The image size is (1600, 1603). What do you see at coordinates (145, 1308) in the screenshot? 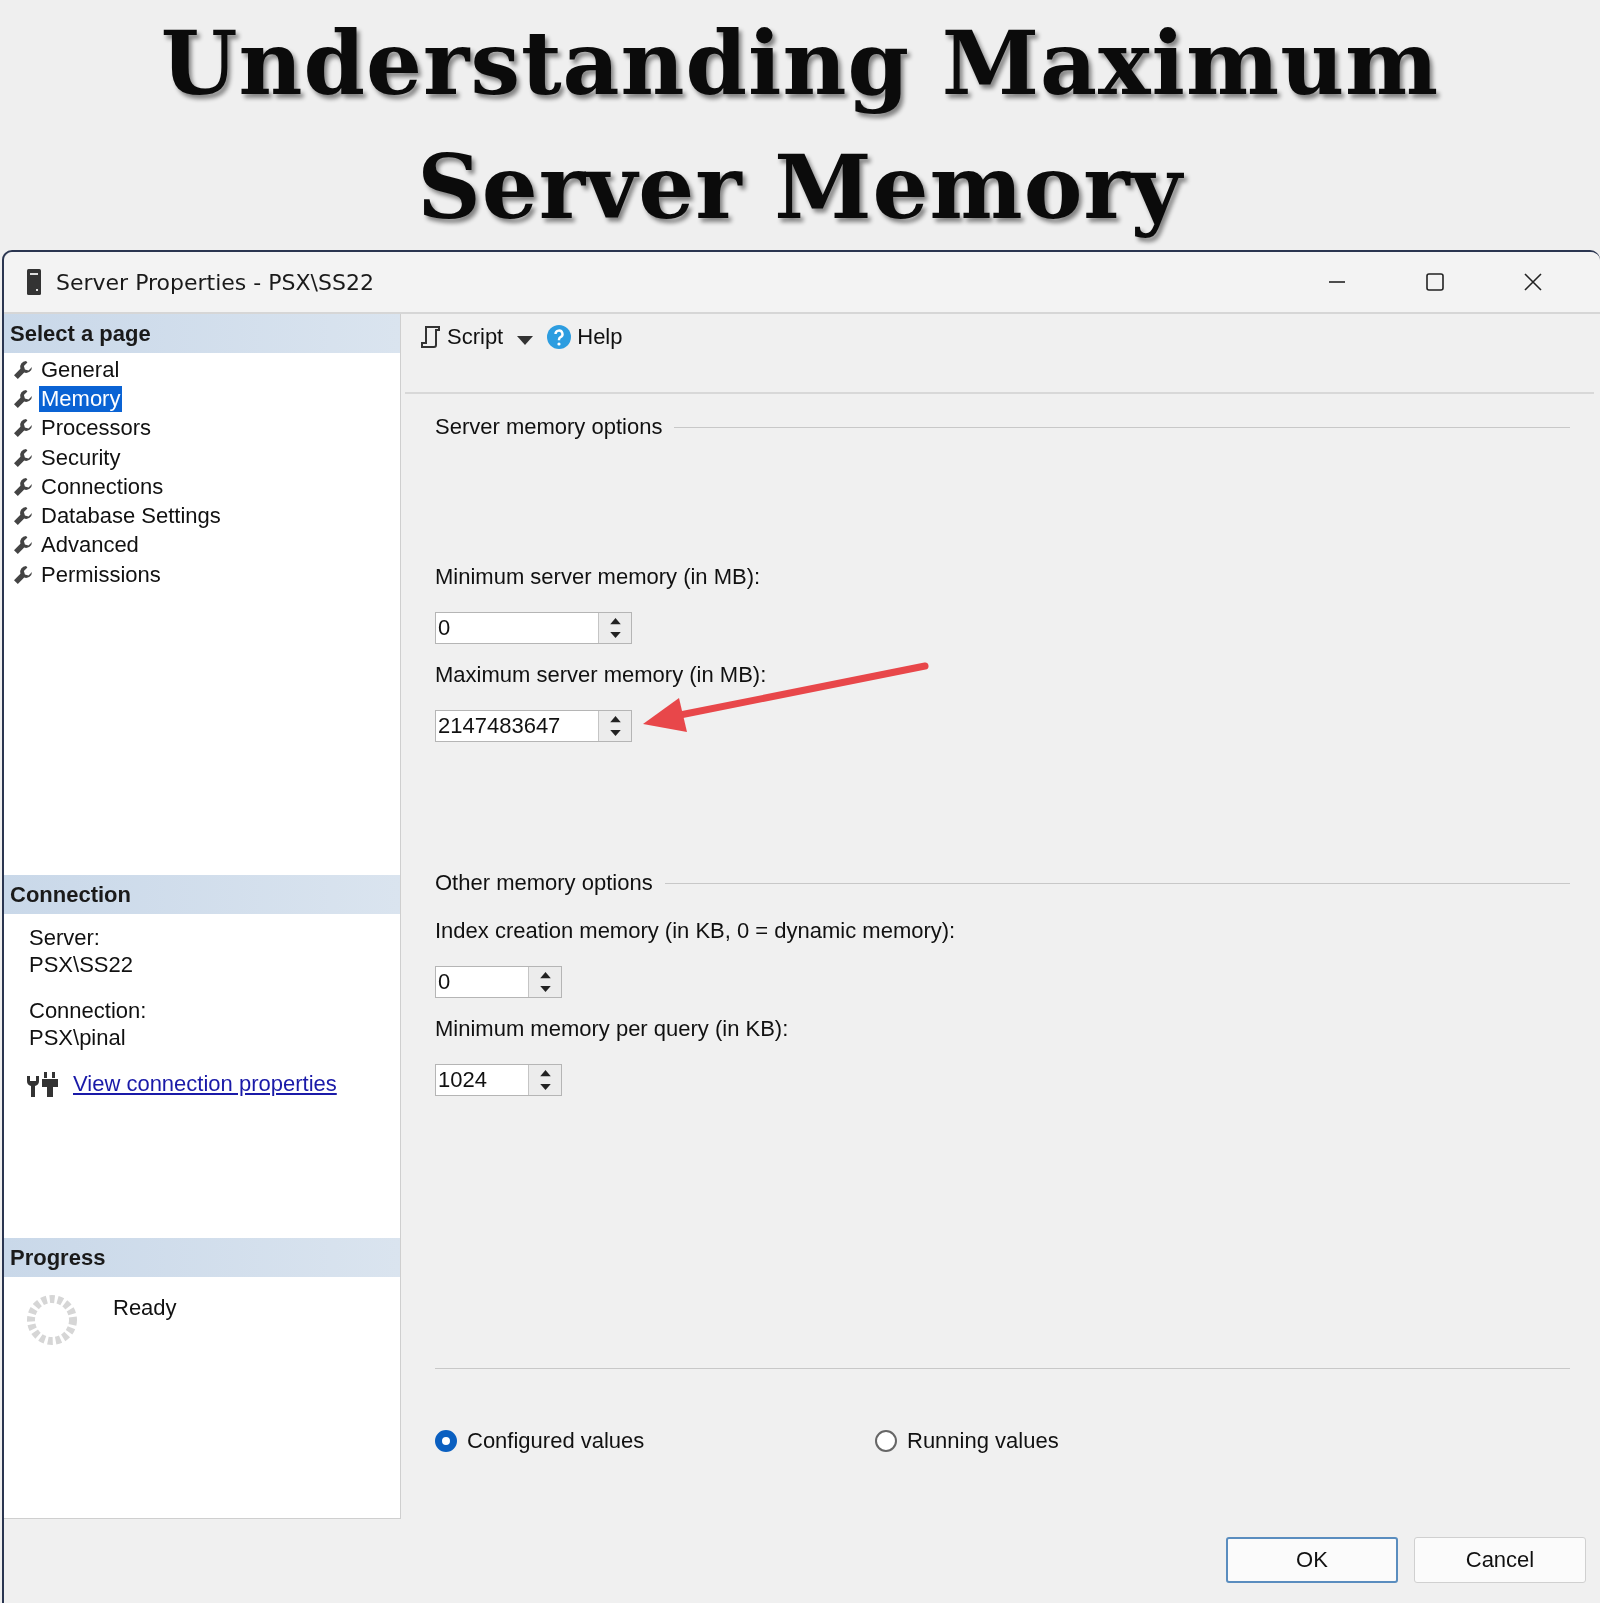
I see `progress-status: Ready` at bounding box center [145, 1308].